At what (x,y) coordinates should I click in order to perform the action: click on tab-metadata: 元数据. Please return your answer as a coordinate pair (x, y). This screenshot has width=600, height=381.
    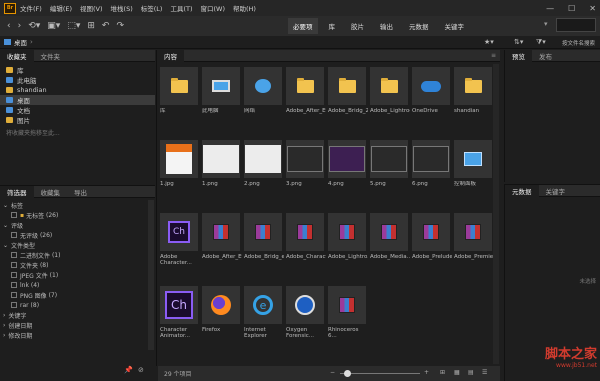
    Looking at the image, I should click on (522, 190).